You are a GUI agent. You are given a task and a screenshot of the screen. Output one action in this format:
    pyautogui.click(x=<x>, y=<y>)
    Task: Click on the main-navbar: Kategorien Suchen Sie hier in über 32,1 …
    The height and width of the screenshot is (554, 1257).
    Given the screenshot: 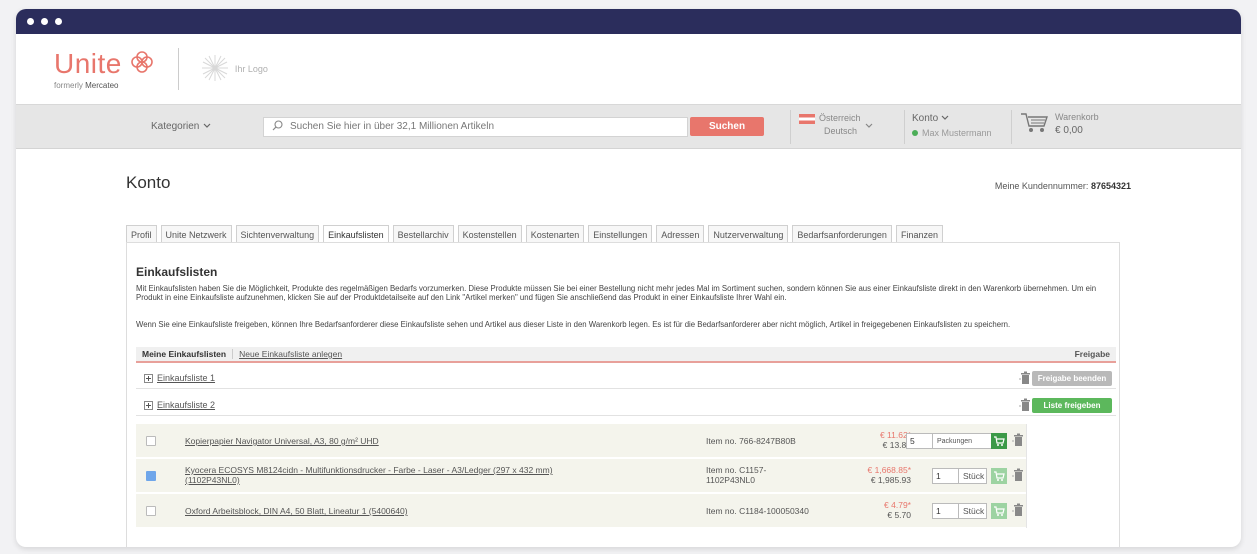 What is the action you would take?
    pyautogui.click(x=628, y=126)
    